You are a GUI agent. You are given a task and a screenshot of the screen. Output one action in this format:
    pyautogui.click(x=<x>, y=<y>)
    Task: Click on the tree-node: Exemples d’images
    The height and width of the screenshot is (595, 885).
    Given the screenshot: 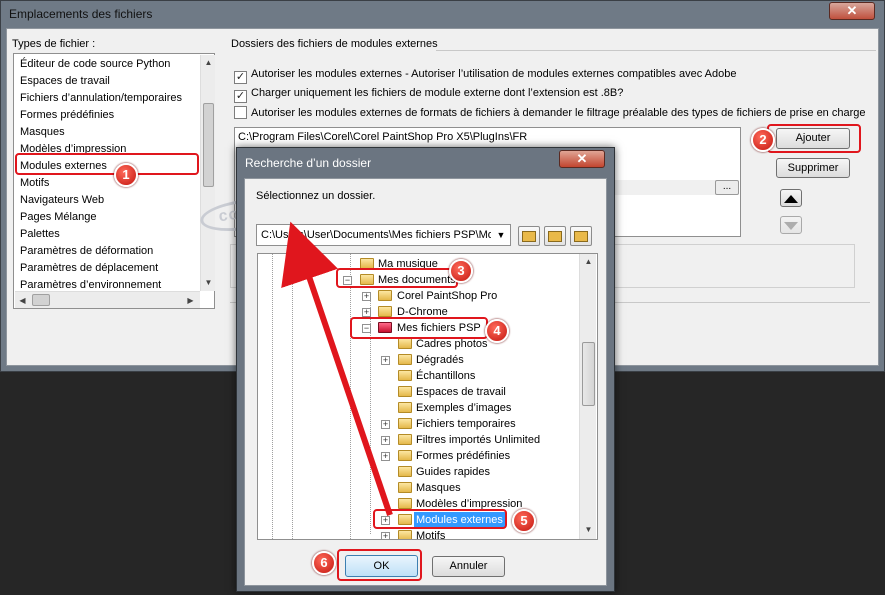 What is the action you would take?
    pyautogui.click(x=418, y=408)
    